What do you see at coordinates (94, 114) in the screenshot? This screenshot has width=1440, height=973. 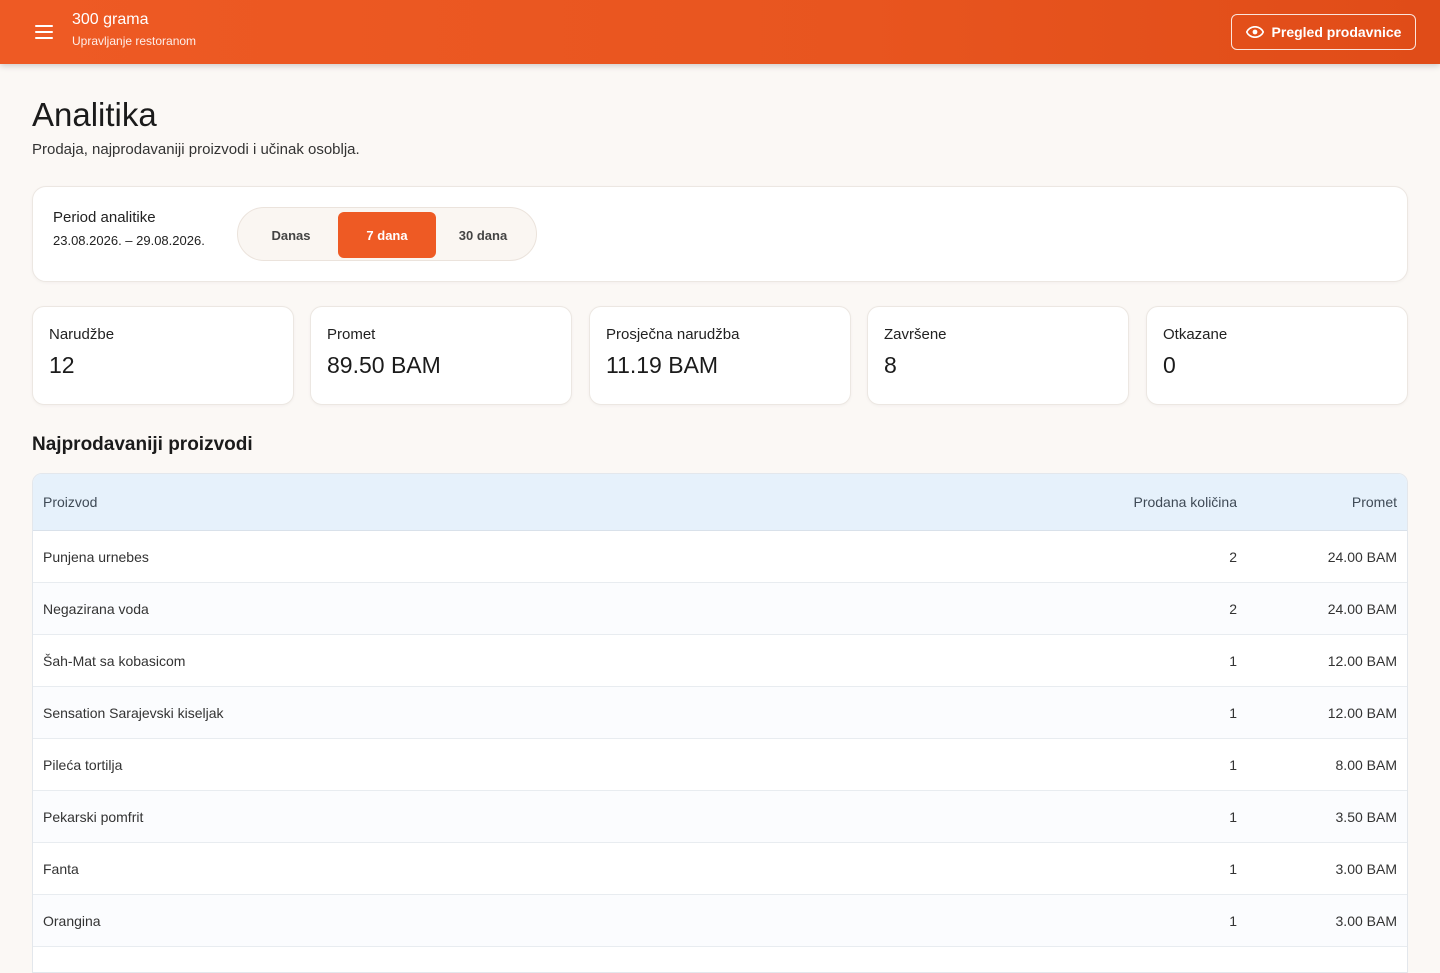 I see `page-title: Analitika` at bounding box center [94, 114].